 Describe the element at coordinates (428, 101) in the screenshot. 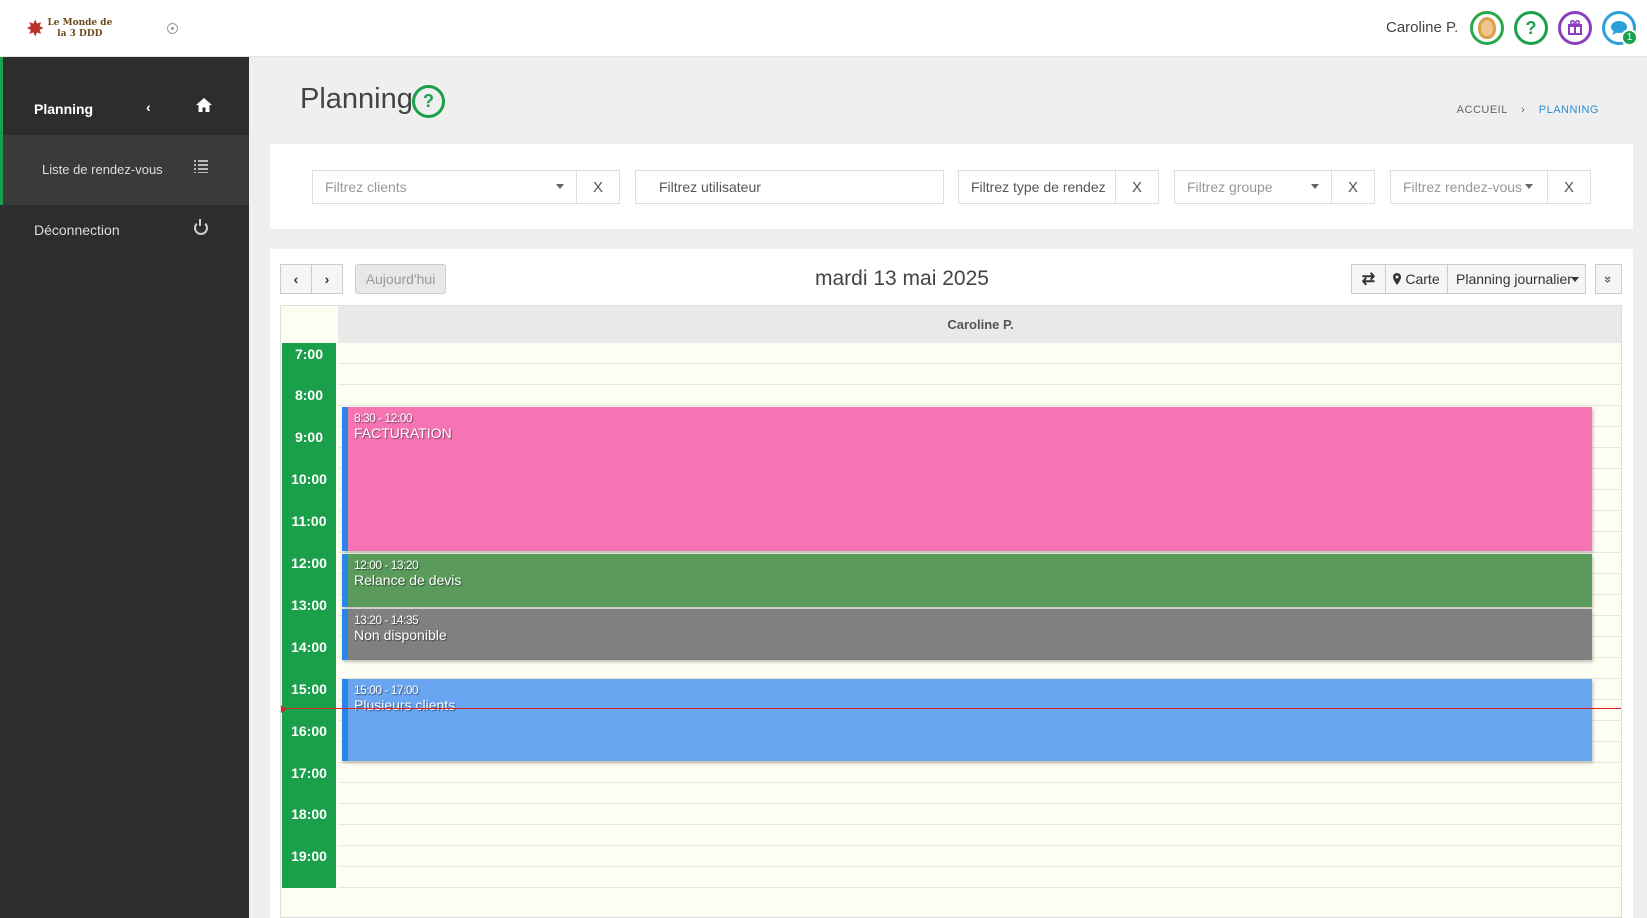

I see `page-help-icon: ?` at that location.